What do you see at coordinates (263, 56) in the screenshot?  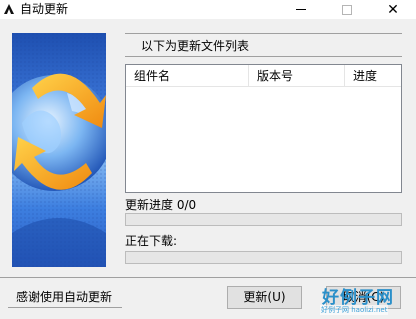 I see `header-divider-bottom` at bounding box center [263, 56].